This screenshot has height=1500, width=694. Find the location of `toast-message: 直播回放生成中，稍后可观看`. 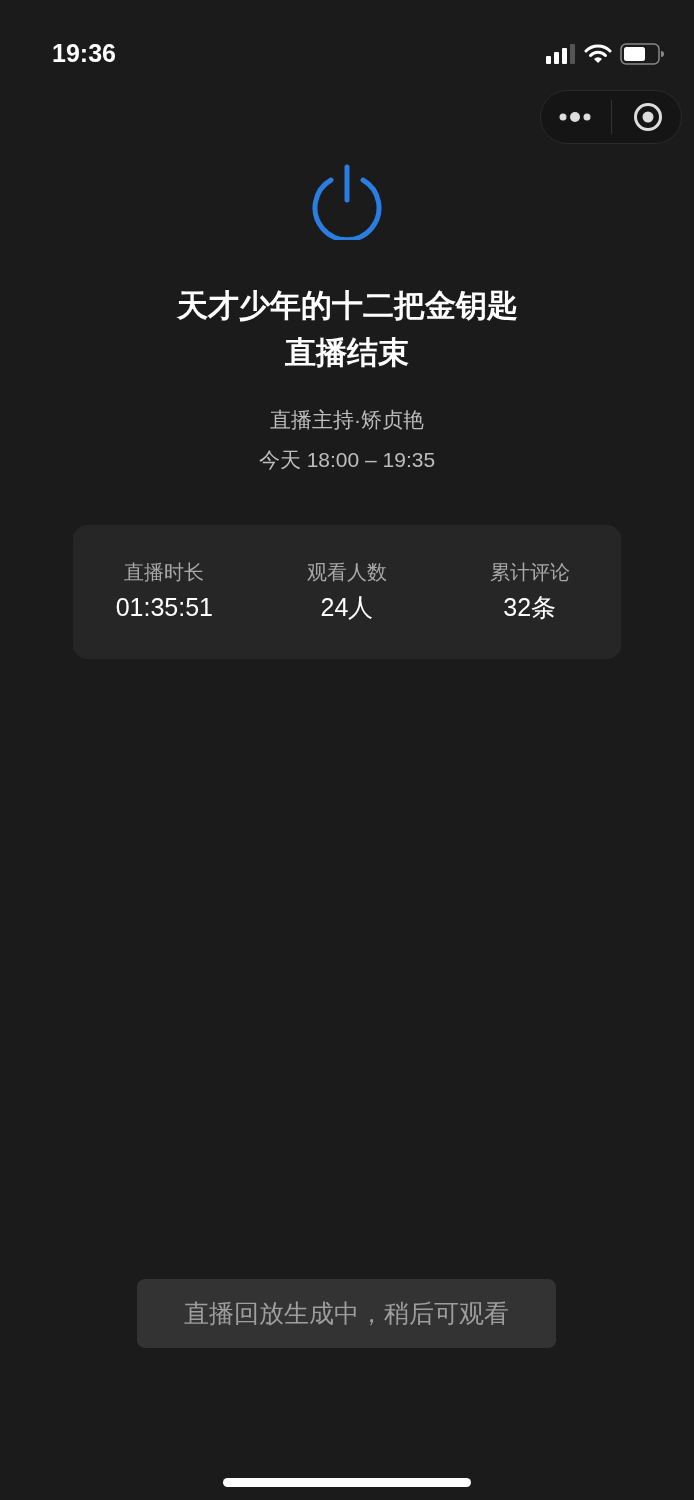

toast-message: 直播回放生成中，稍后可观看 is located at coordinates (346, 1313).